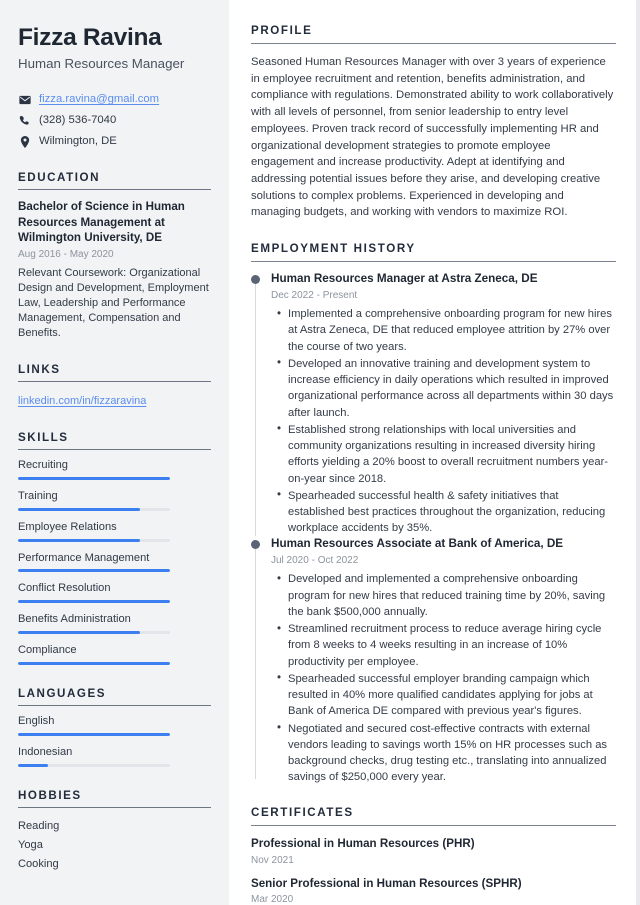  What do you see at coordinates (315, 561) in the screenshot?
I see `employment-date: Jul 2020 - Oct 2022` at bounding box center [315, 561].